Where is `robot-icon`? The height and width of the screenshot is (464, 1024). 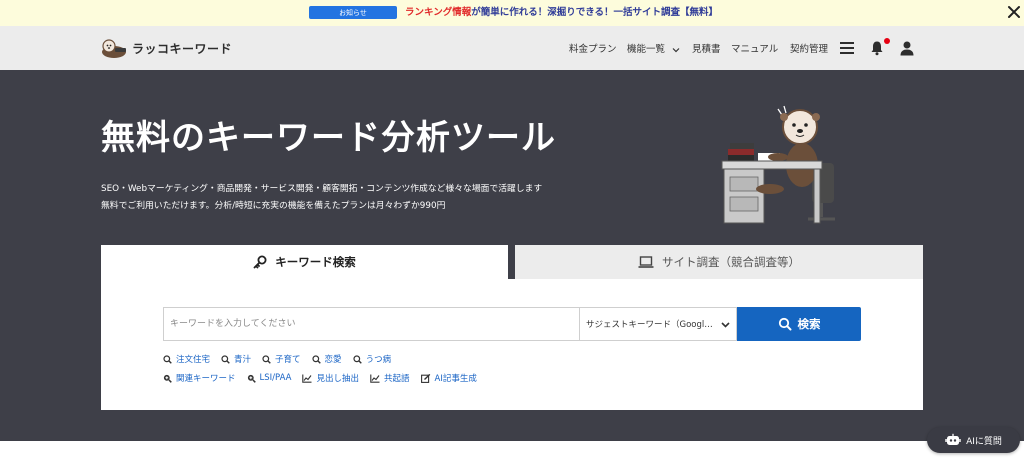
robot-icon is located at coordinates (953, 439).